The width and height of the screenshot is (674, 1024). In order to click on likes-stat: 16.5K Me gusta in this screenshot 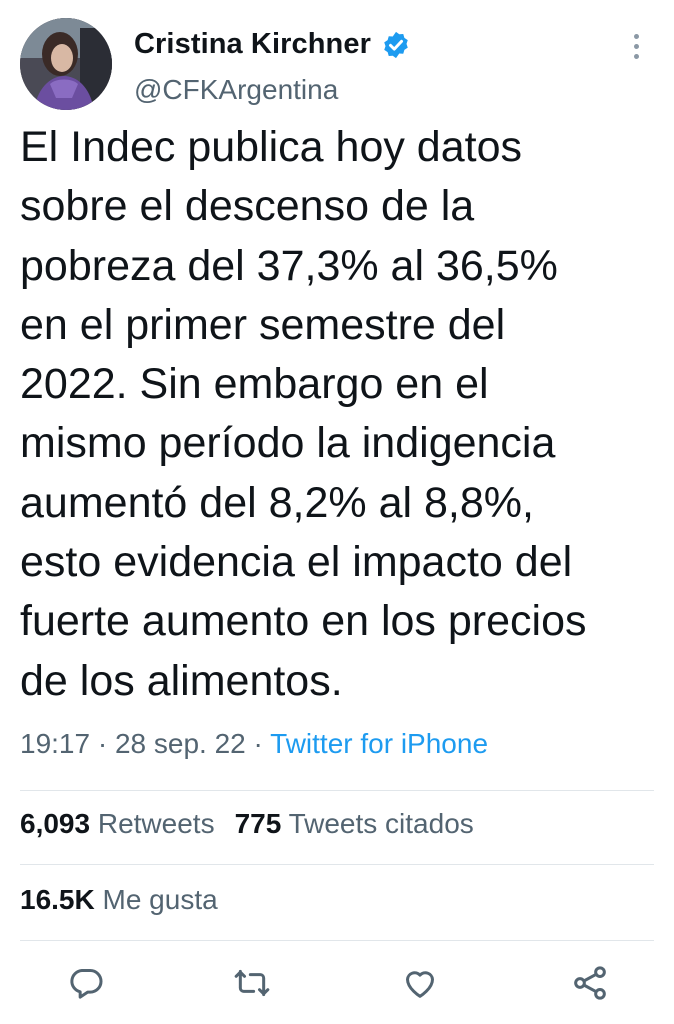, I will do `click(119, 899)`.